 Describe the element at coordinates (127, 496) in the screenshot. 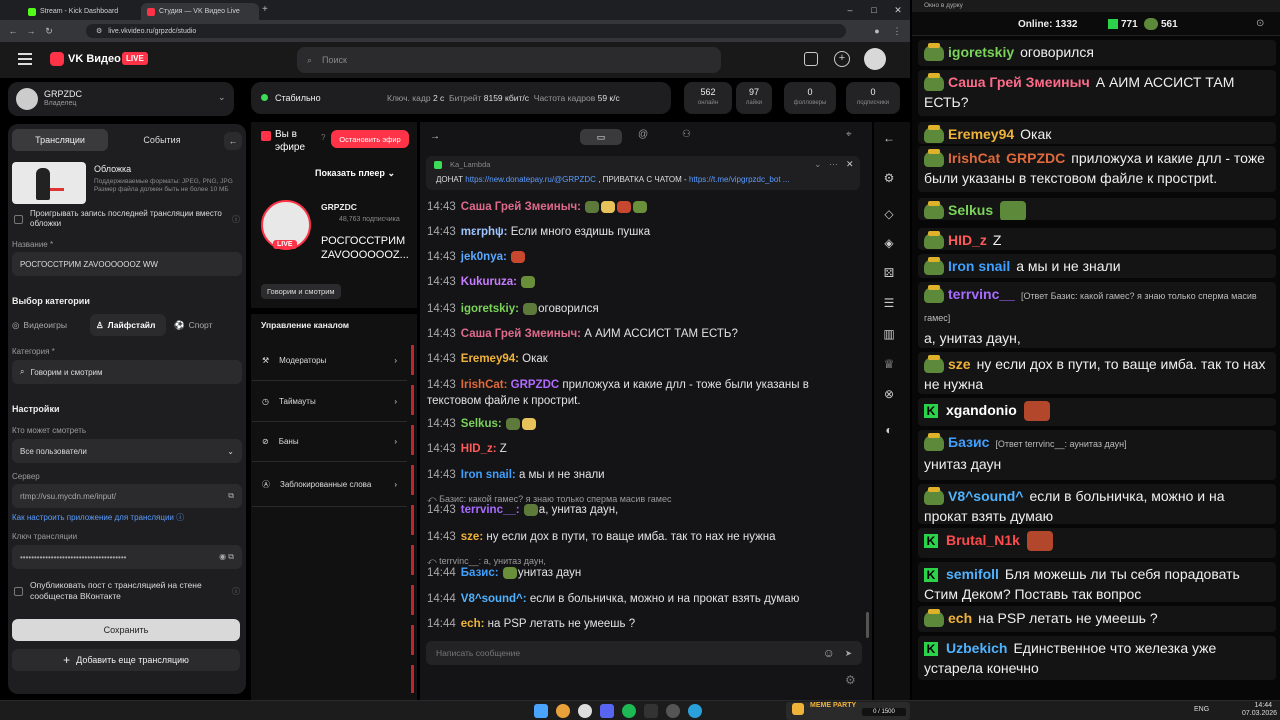

I see `server-field: rtmp://vsu.mycdn.me/input/⧉` at that location.